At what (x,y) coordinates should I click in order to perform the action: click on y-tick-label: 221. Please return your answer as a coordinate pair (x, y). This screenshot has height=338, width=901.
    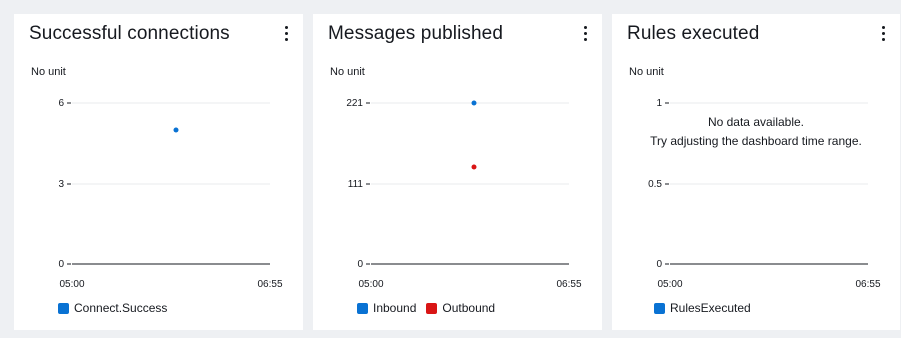
    Looking at the image, I should click on (354, 103).